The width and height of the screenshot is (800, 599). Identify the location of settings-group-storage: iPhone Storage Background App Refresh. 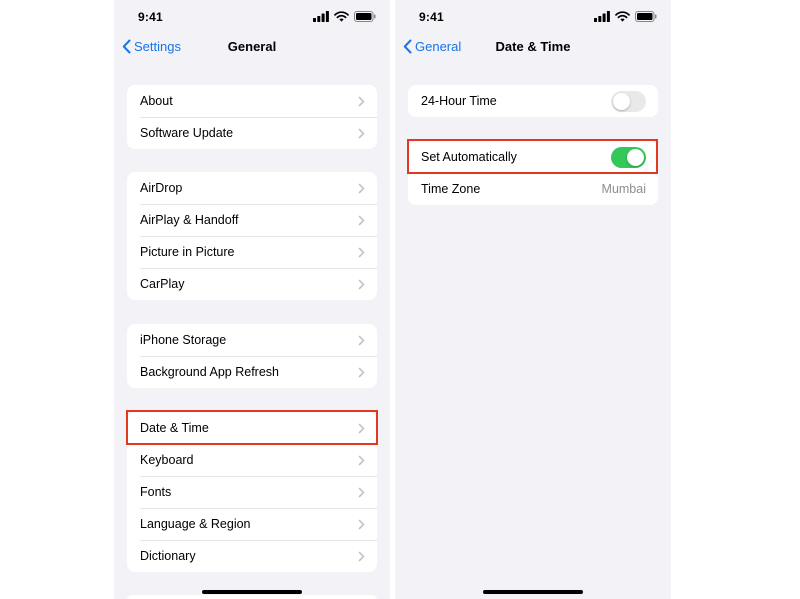
(252, 356).